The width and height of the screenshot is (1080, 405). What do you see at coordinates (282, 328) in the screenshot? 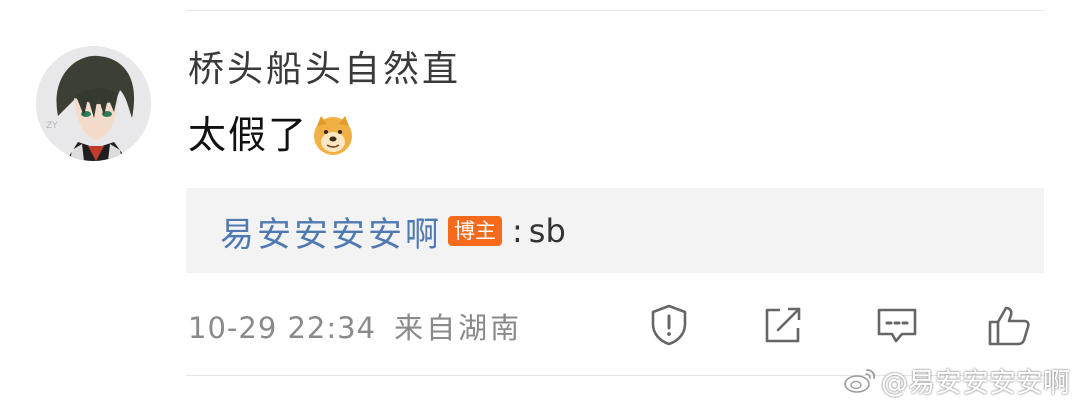
I see `comment-time: 10-29 22:34` at bounding box center [282, 328].